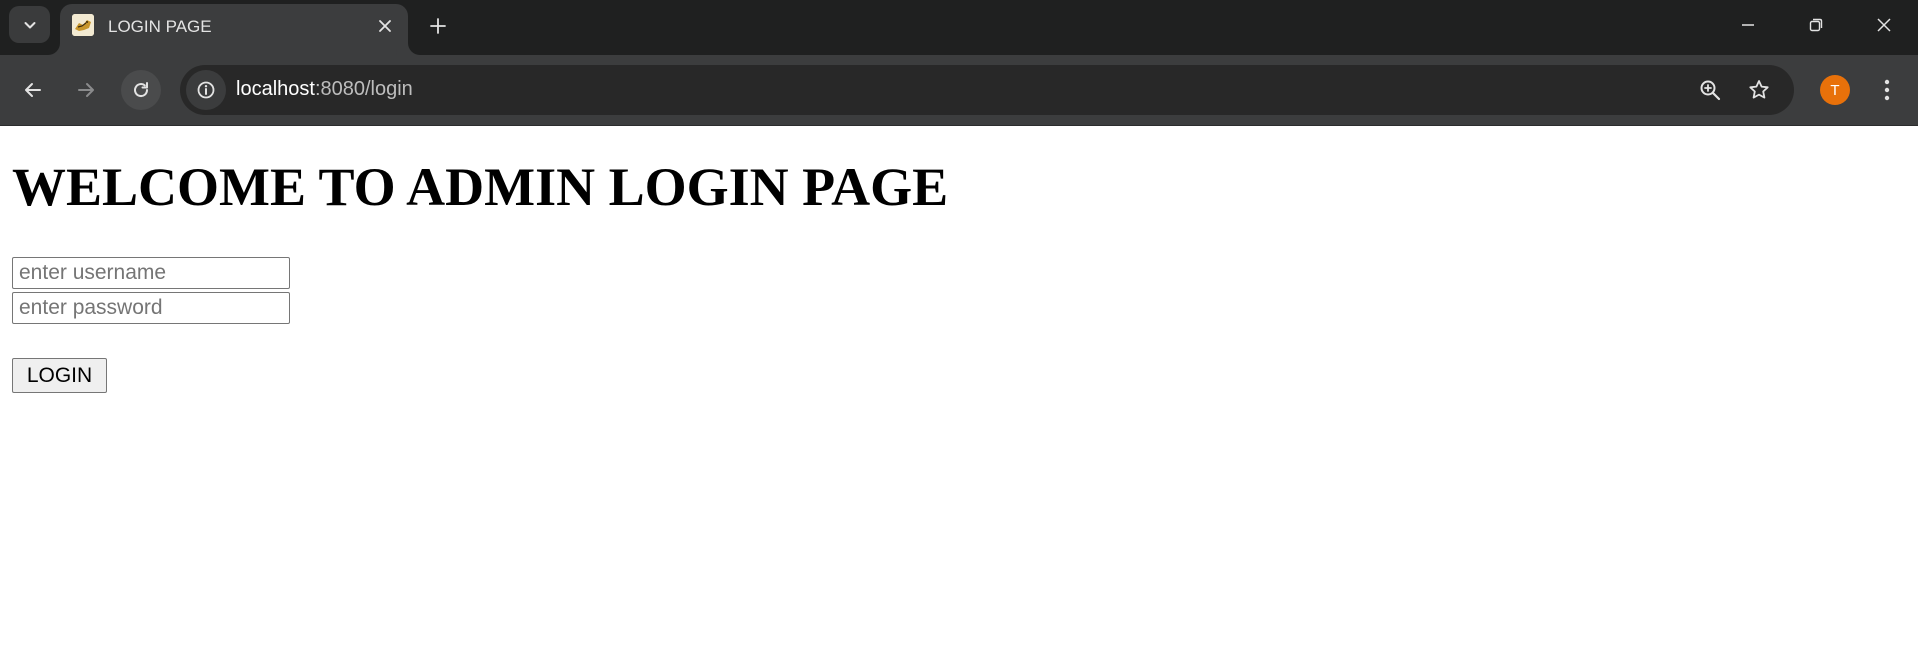 The height and width of the screenshot is (667, 1918). What do you see at coordinates (275, 89) in the screenshot?
I see `url-host: localhost` at bounding box center [275, 89].